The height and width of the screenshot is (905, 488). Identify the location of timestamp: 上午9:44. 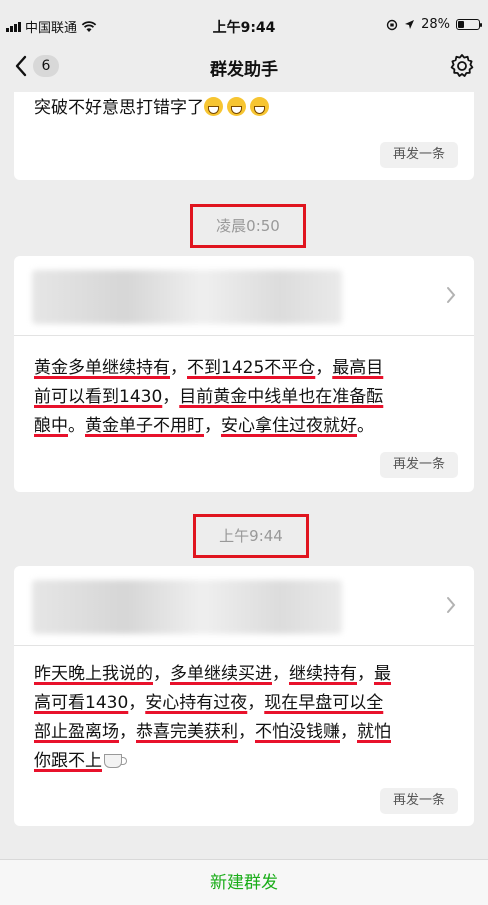
(251, 536).